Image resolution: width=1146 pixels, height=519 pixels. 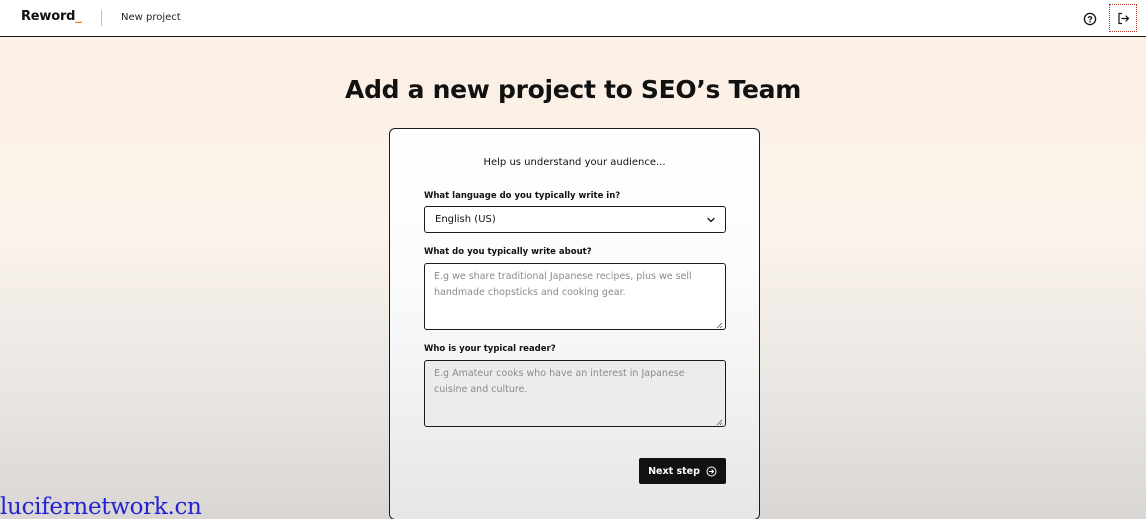 I want to click on logo: Reword_, so click(x=51, y=16).